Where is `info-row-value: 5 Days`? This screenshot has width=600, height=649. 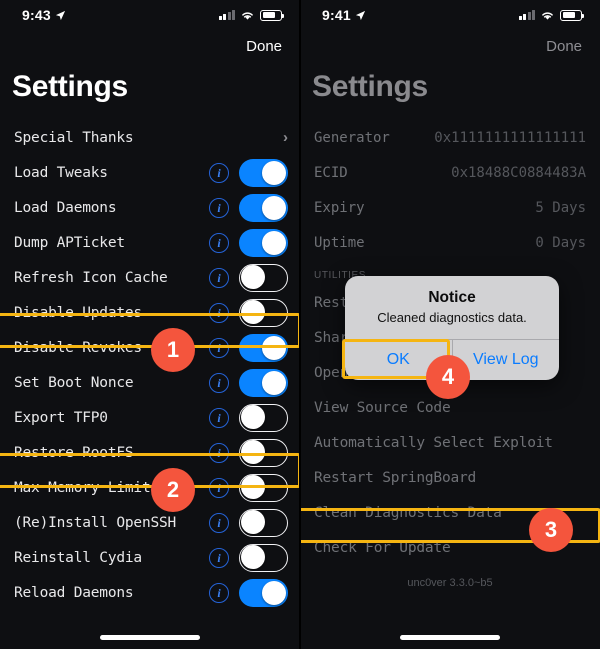
info-row-value: 5 Days is located at coordinates (560, 207).